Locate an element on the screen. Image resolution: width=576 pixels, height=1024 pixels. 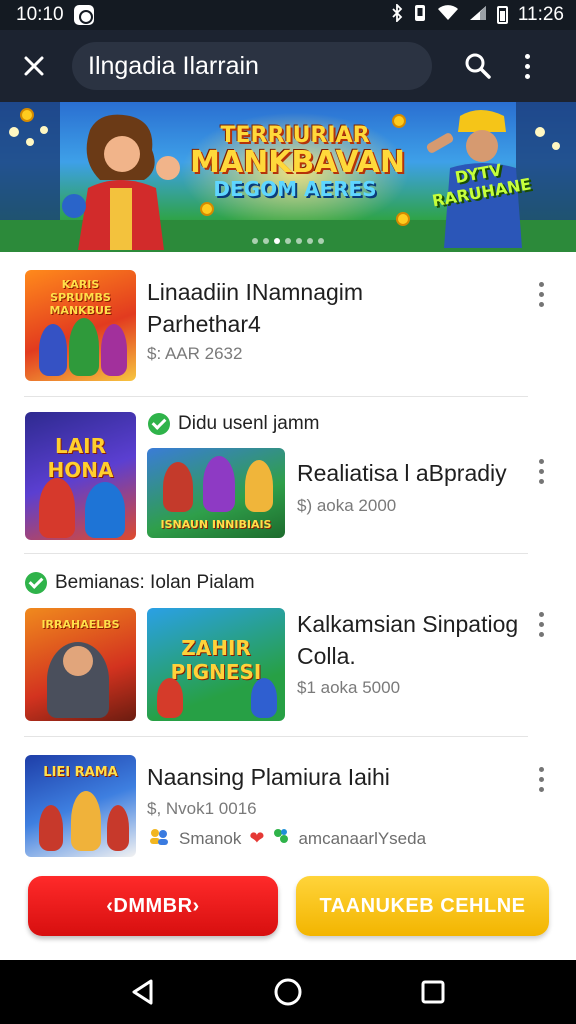
status-left: 10:10 is located at coordinates (55, 15).